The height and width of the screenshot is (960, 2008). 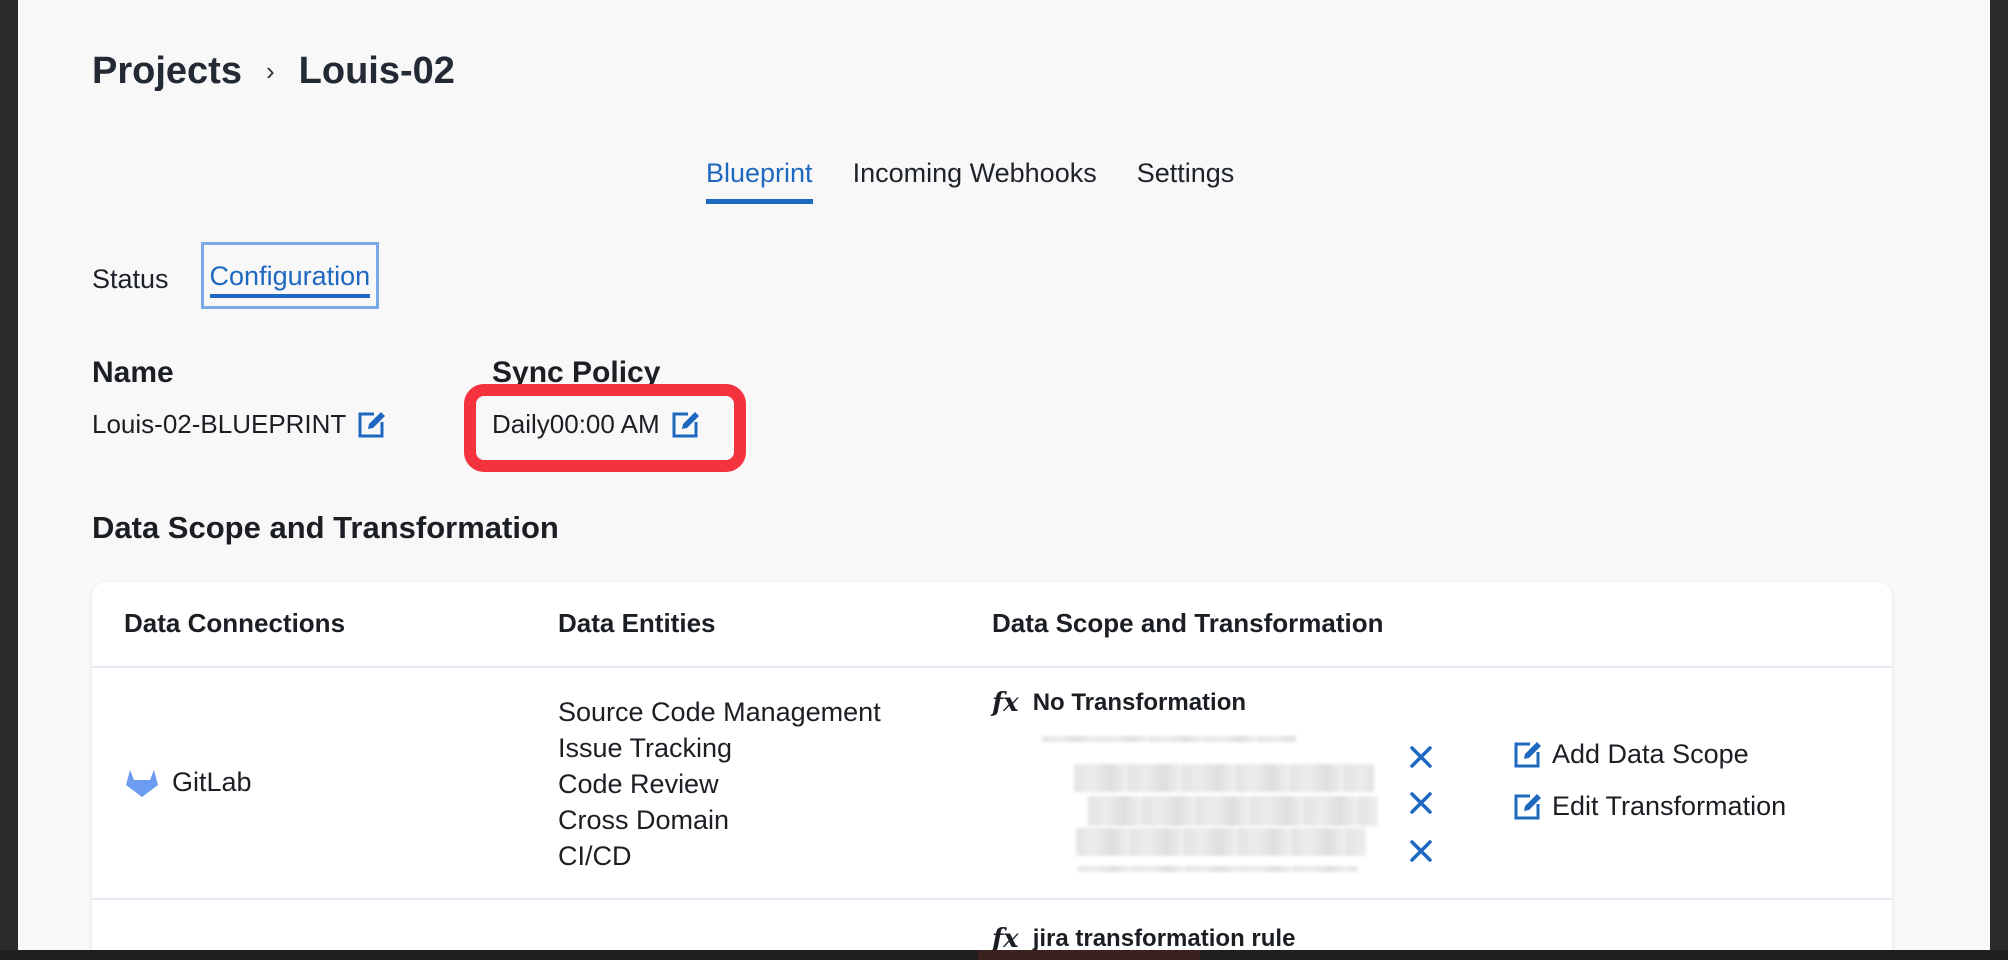 What do you see at coordinates (130, 268) in the screenshot?
I see `subtab-status: Status` at bounding box center [130, 268].